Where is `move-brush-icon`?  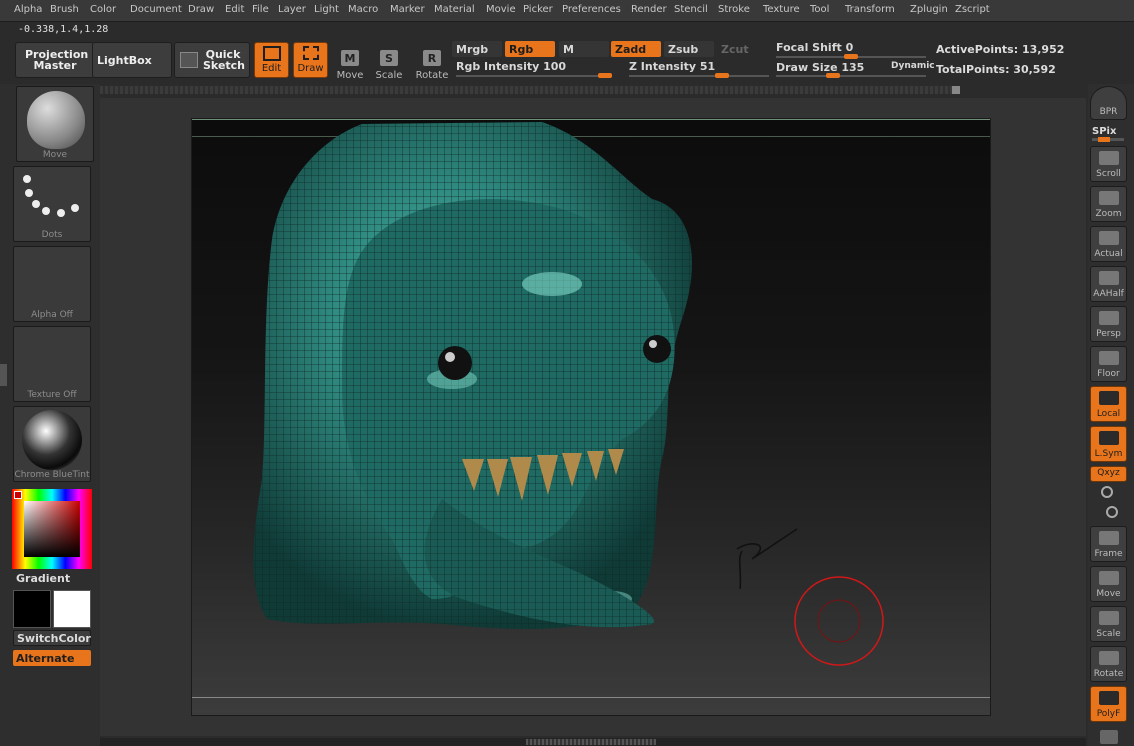
move-brush-icon is located at coordinates (56, 120).